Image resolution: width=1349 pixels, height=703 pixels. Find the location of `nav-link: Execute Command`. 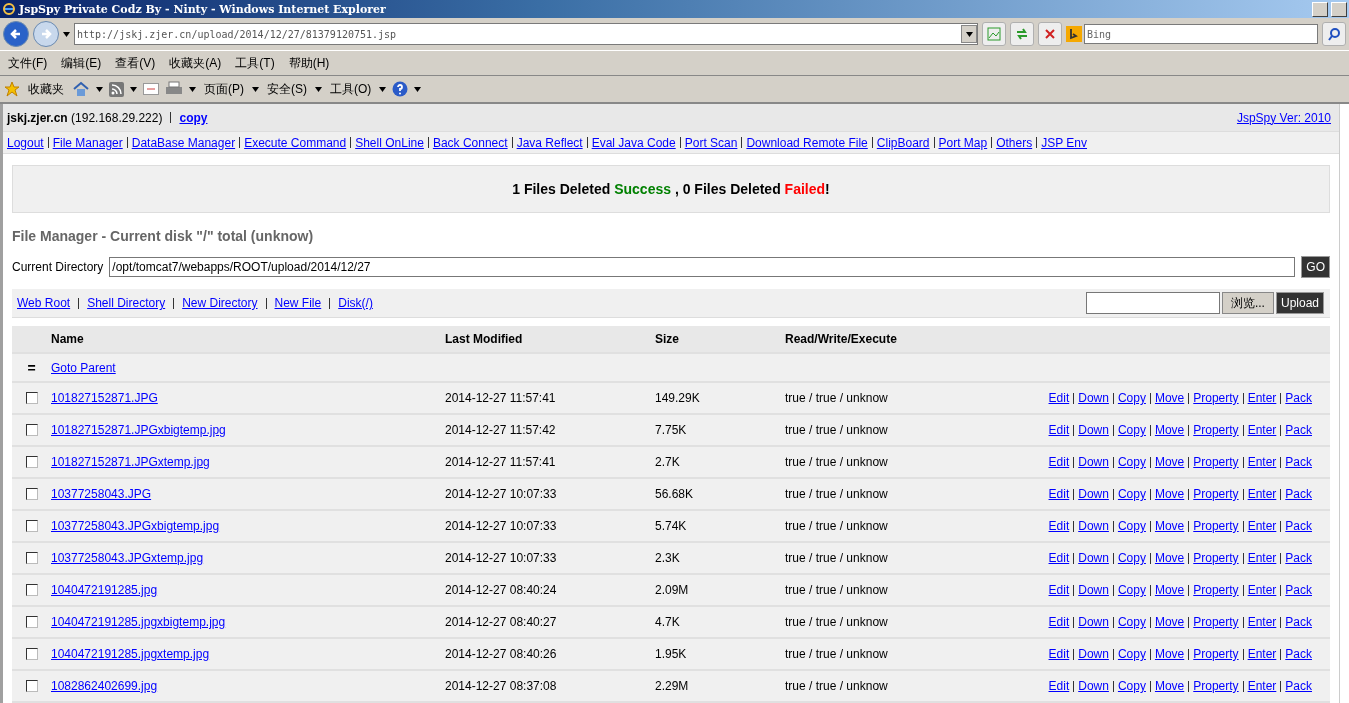

nav-link: Execute Command is located at coordinates (295, 142).